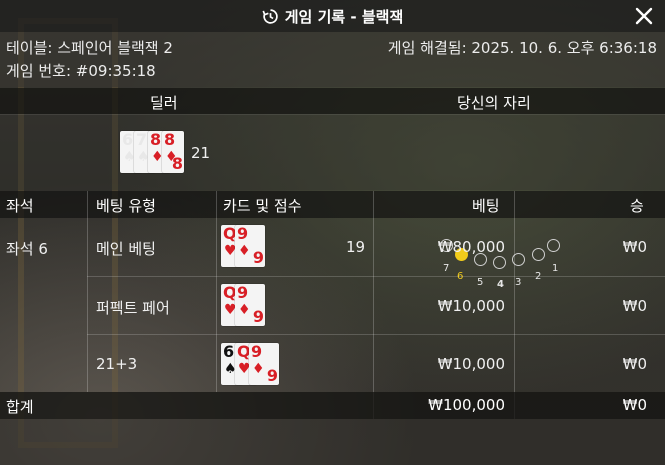  What do you see at coordinates (81, 71) in the screenshot?
I see `round-number: 게임 번호: #09:35:18` at bounding box center [81, 71].